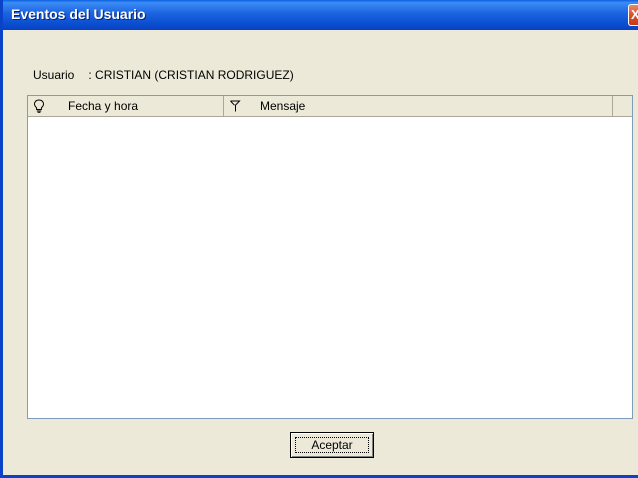 The image size is (638, 478). I want to click on column-label-mensaje: Mensaje, so click(283, 106).